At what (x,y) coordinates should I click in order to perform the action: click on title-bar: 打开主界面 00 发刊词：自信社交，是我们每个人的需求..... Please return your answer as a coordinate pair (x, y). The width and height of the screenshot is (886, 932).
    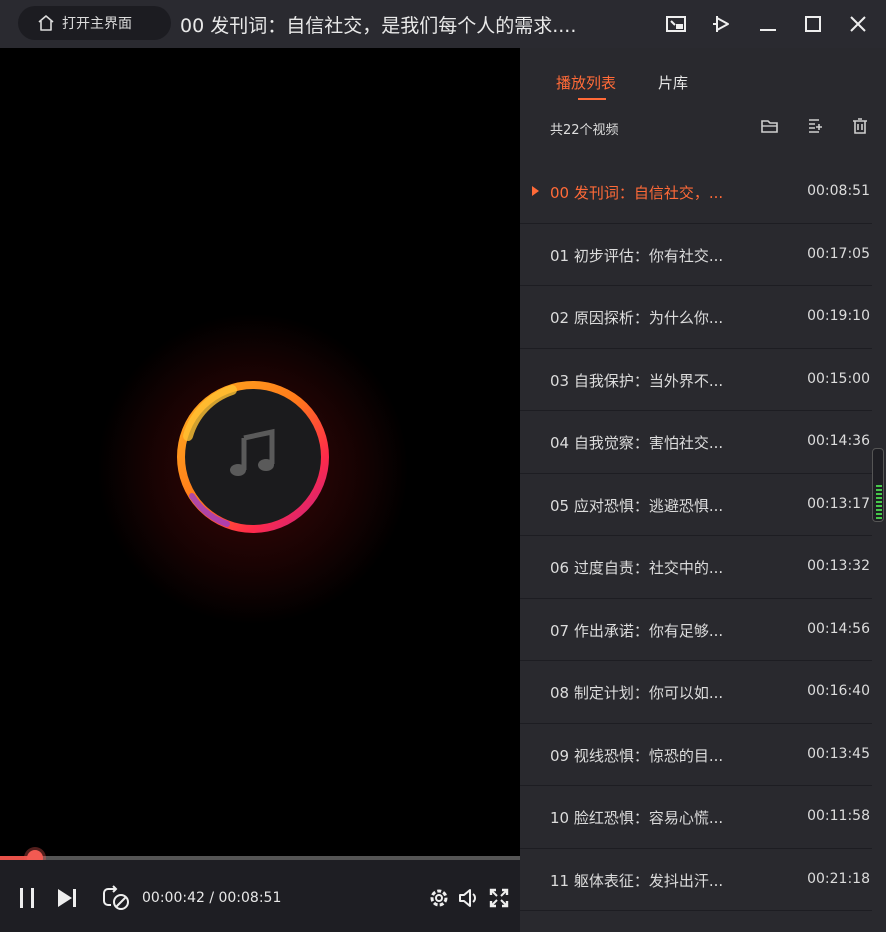
    Looking at the image, I should click on (443, 24).